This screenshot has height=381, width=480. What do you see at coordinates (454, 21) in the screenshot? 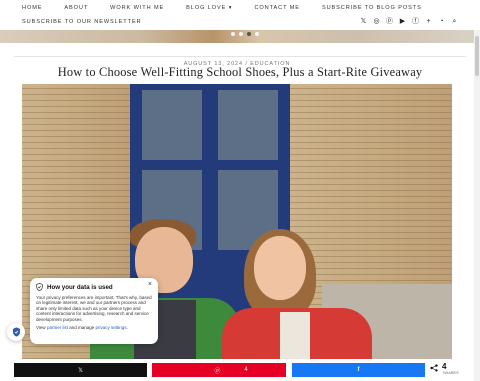
I see `search-icon: ⌕` at bounding box center [454, 21].